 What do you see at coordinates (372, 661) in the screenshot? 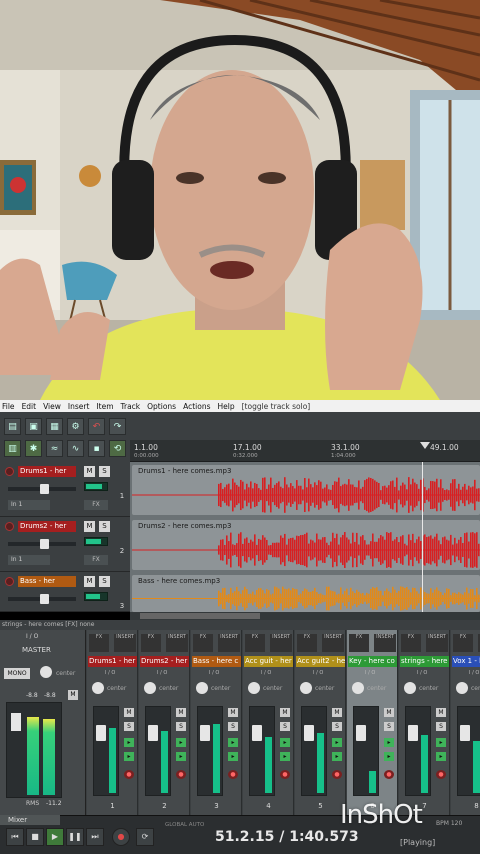
I see `strip-name: Key - here co` at bounding box center [372, 661].